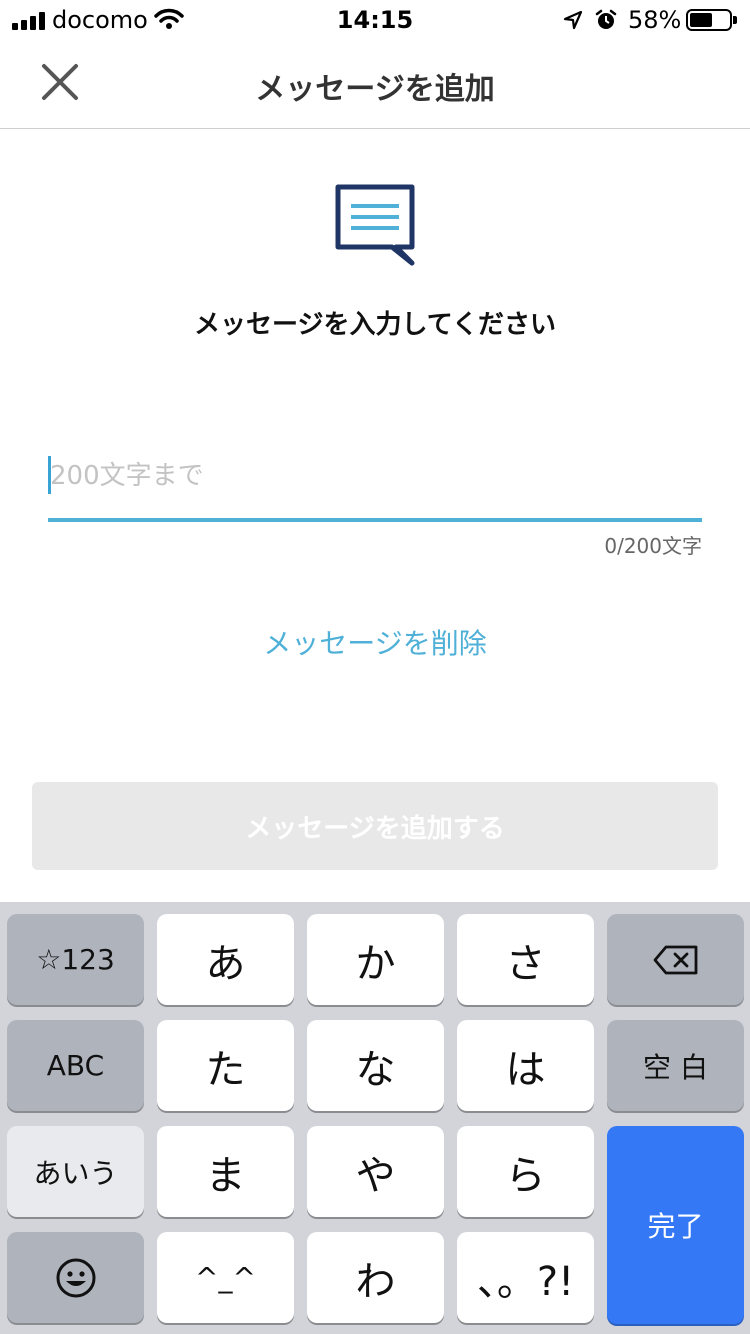 Image resolution: width=750 pixels, height=1334 pixels. What do you see at coordinates (75, 1171) in the screenshot?
I see `key-kana-mode: あいう` at bounding box center [75, 1171].